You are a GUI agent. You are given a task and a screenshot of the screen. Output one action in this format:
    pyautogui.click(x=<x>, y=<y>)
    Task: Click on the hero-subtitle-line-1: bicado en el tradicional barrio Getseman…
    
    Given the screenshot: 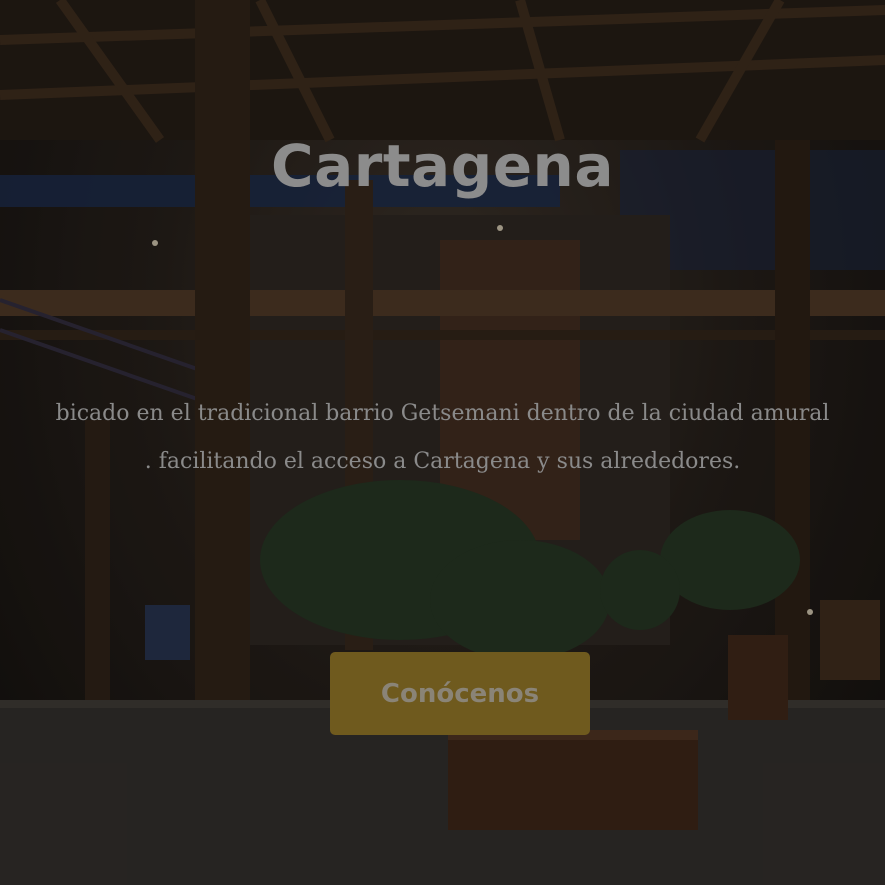 What is the action you would take?
    pyautogui.click(x=442, y=413)
    